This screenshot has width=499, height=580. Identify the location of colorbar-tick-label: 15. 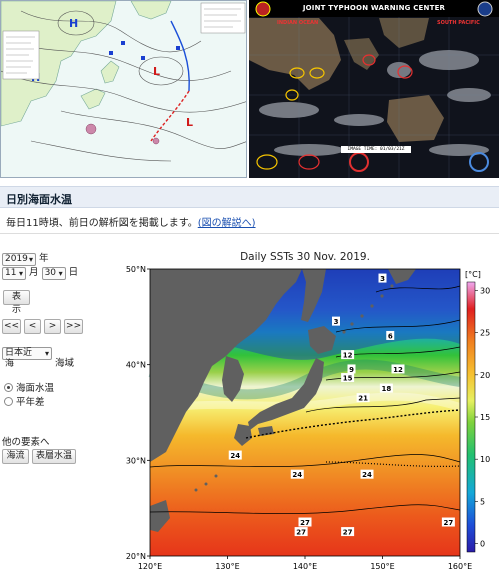
(485, 417).